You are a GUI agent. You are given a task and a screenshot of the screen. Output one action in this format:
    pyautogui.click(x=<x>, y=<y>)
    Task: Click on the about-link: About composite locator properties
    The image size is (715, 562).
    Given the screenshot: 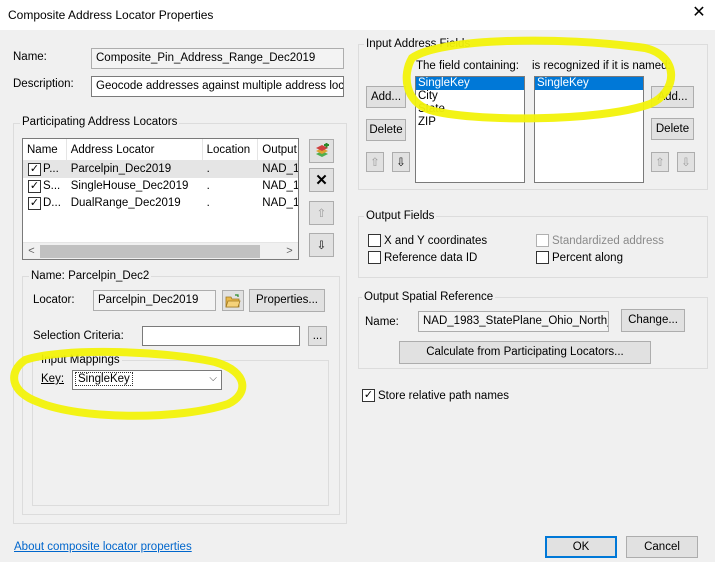 What is the action you would take?
    pyautogui.click(x=103, y=547)
    